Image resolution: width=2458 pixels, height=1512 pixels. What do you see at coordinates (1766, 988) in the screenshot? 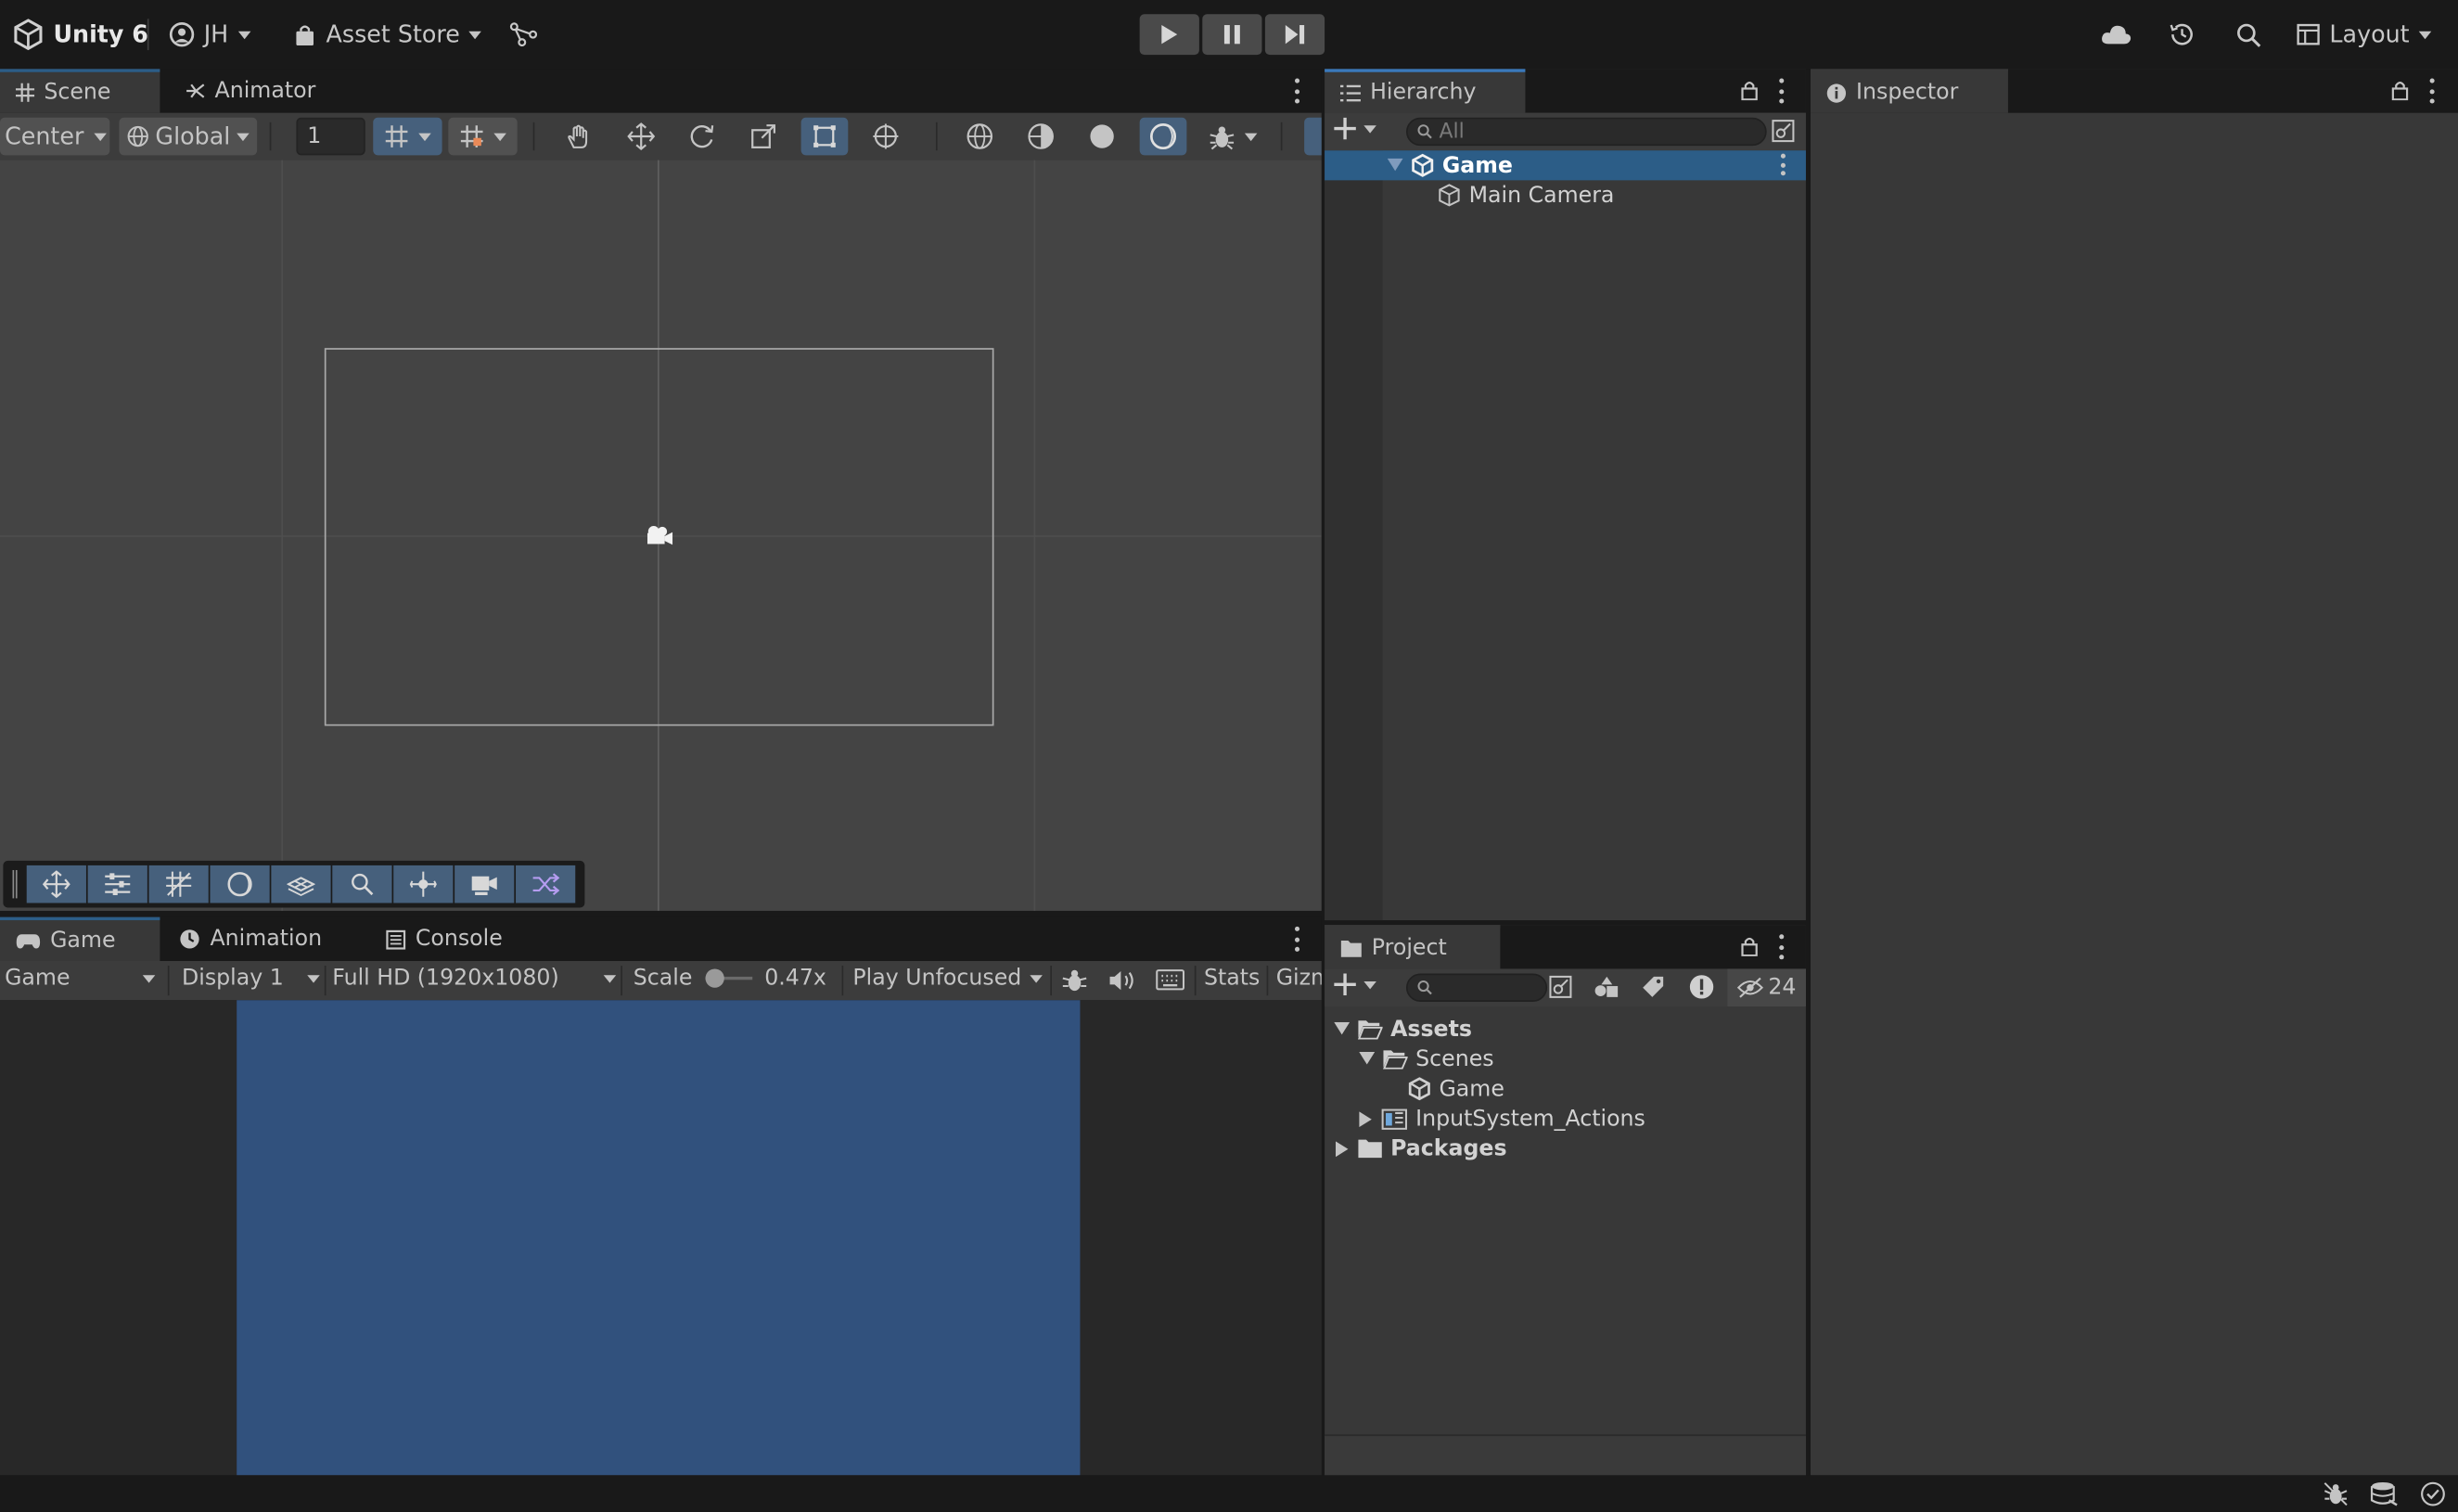
I see `hidden-packages-toggle: 24` at bounding box center [1766, 988].